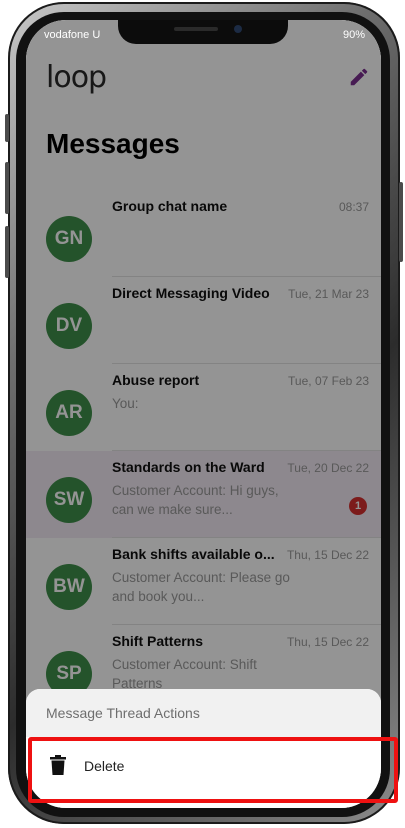 The height and width of the screenshot is (828, 405). I want to click on camera-icon, so click(238, 29).